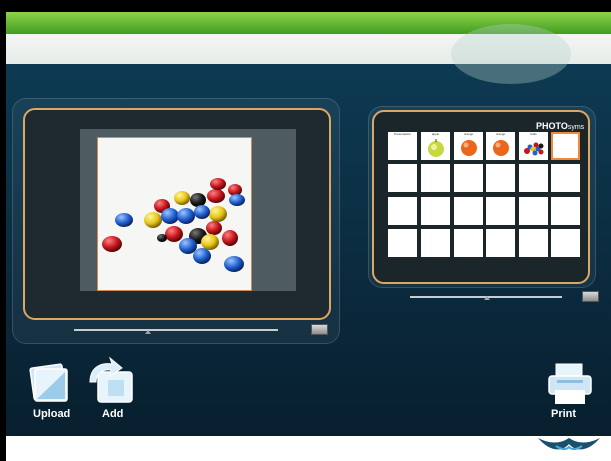 The width and height of the screenshot is (611, 461). Describe the element at coordinates (570, 383) in the screenshot. I see `print-icon` at that location.